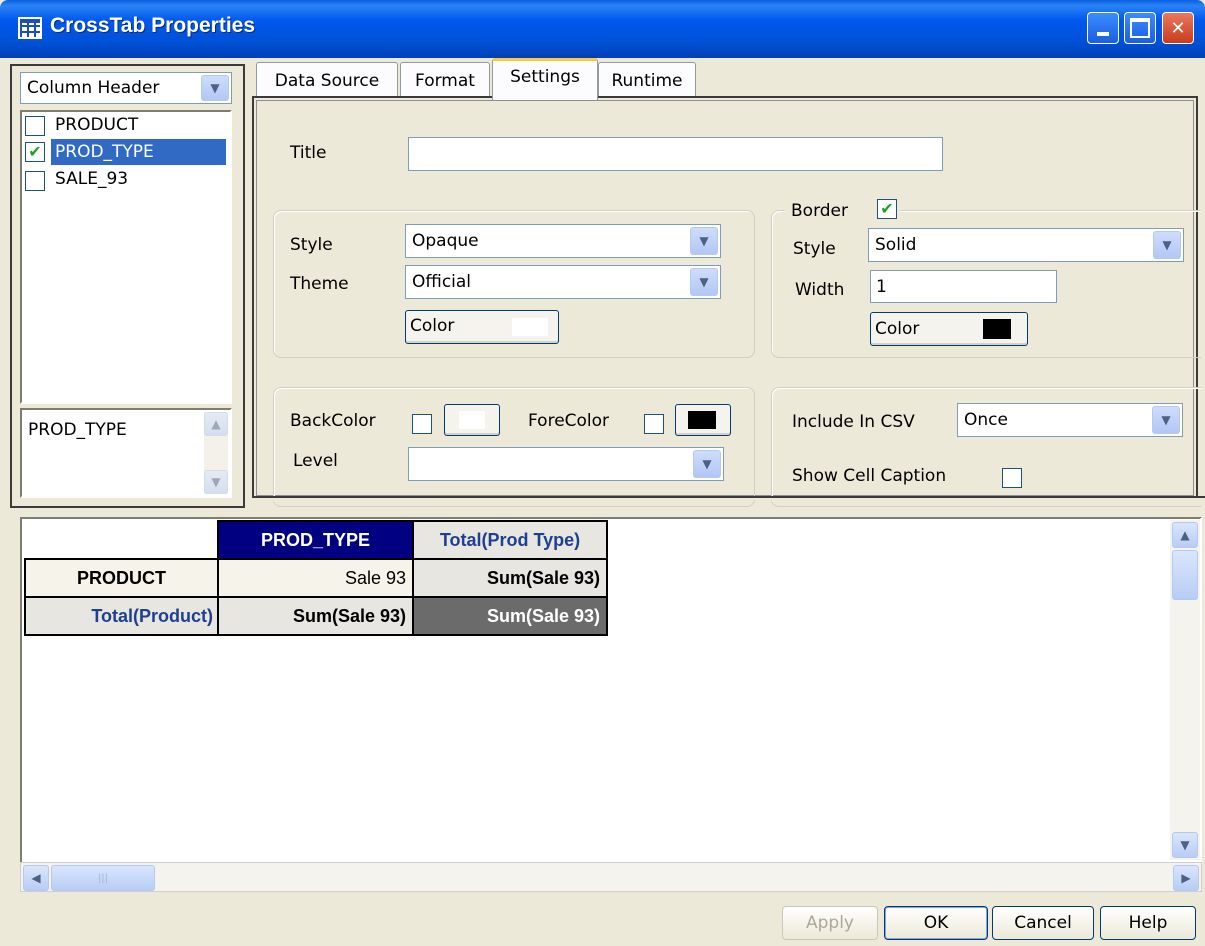  I want to click on cell-text: Total(Prod Type), so click(510, 539).